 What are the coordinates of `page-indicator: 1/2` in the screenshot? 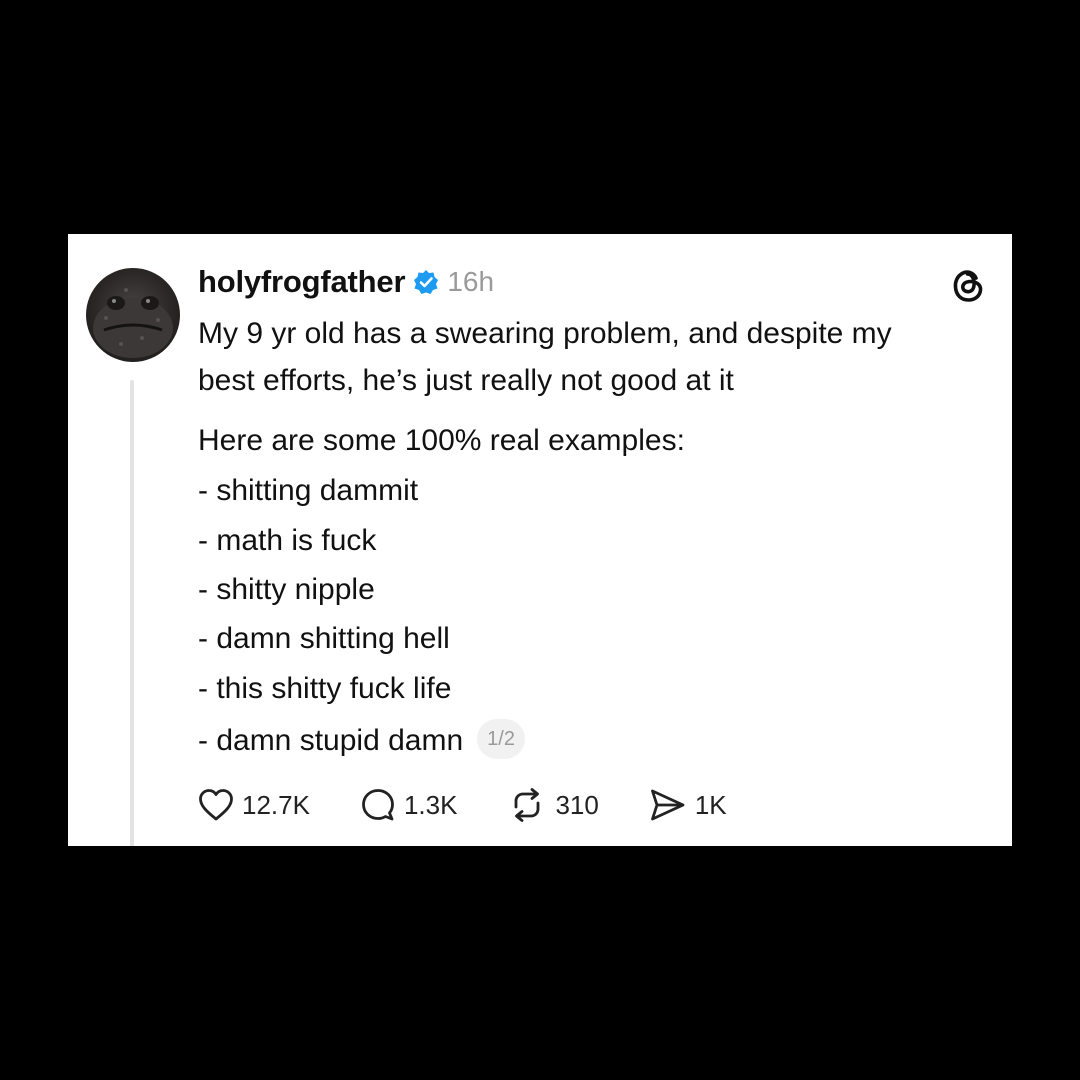 It's located at (501, 739).